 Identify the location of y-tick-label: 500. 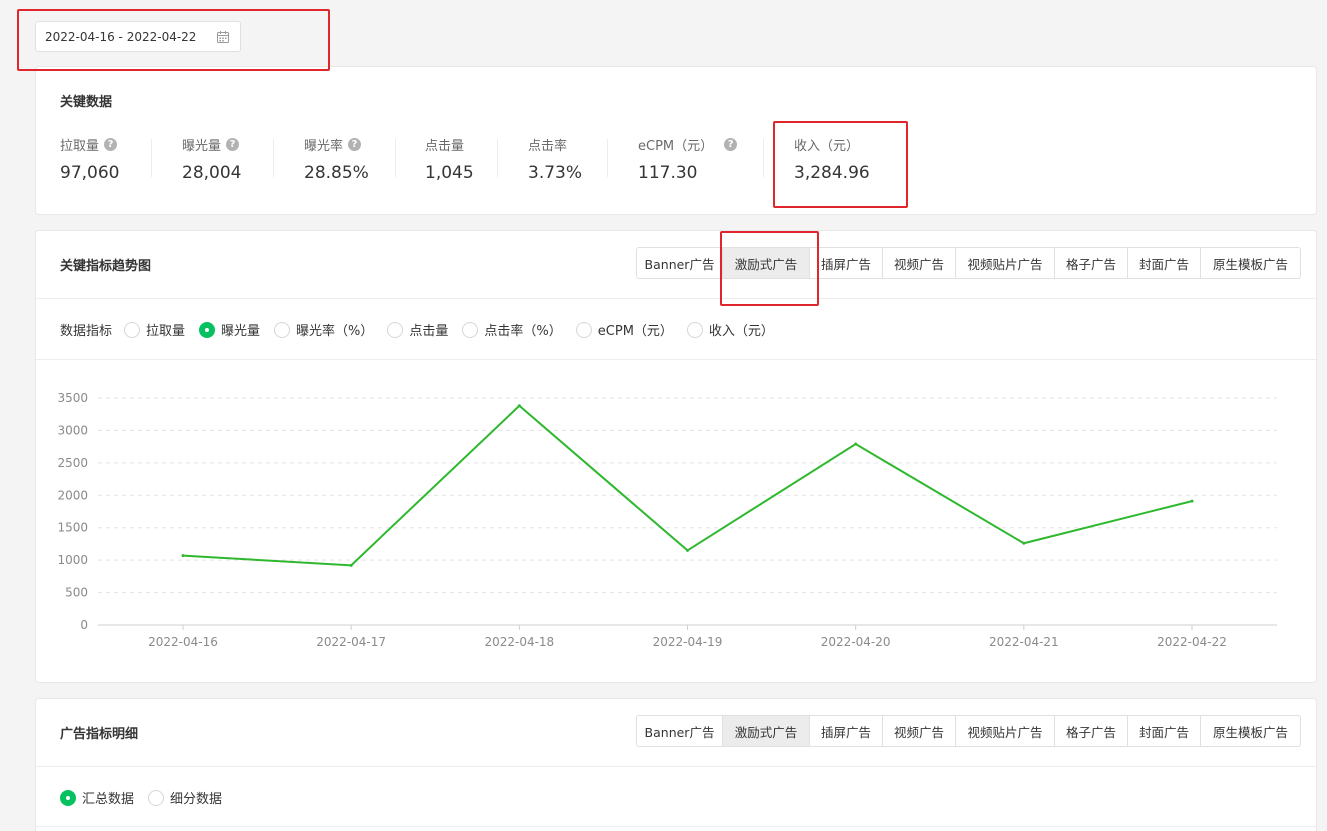
(76, 593).